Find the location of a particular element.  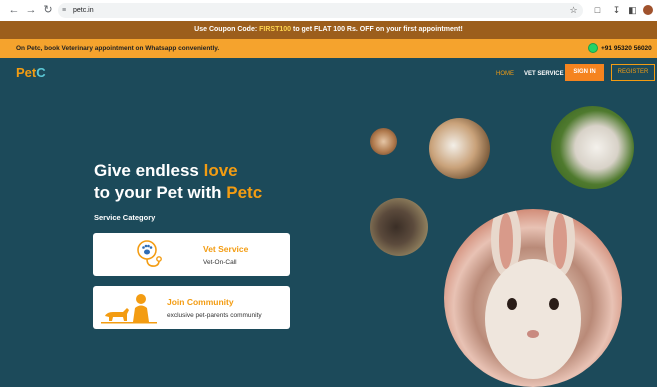

nav-vet-services: VET SERVICE is located at coordinates (544, 74).